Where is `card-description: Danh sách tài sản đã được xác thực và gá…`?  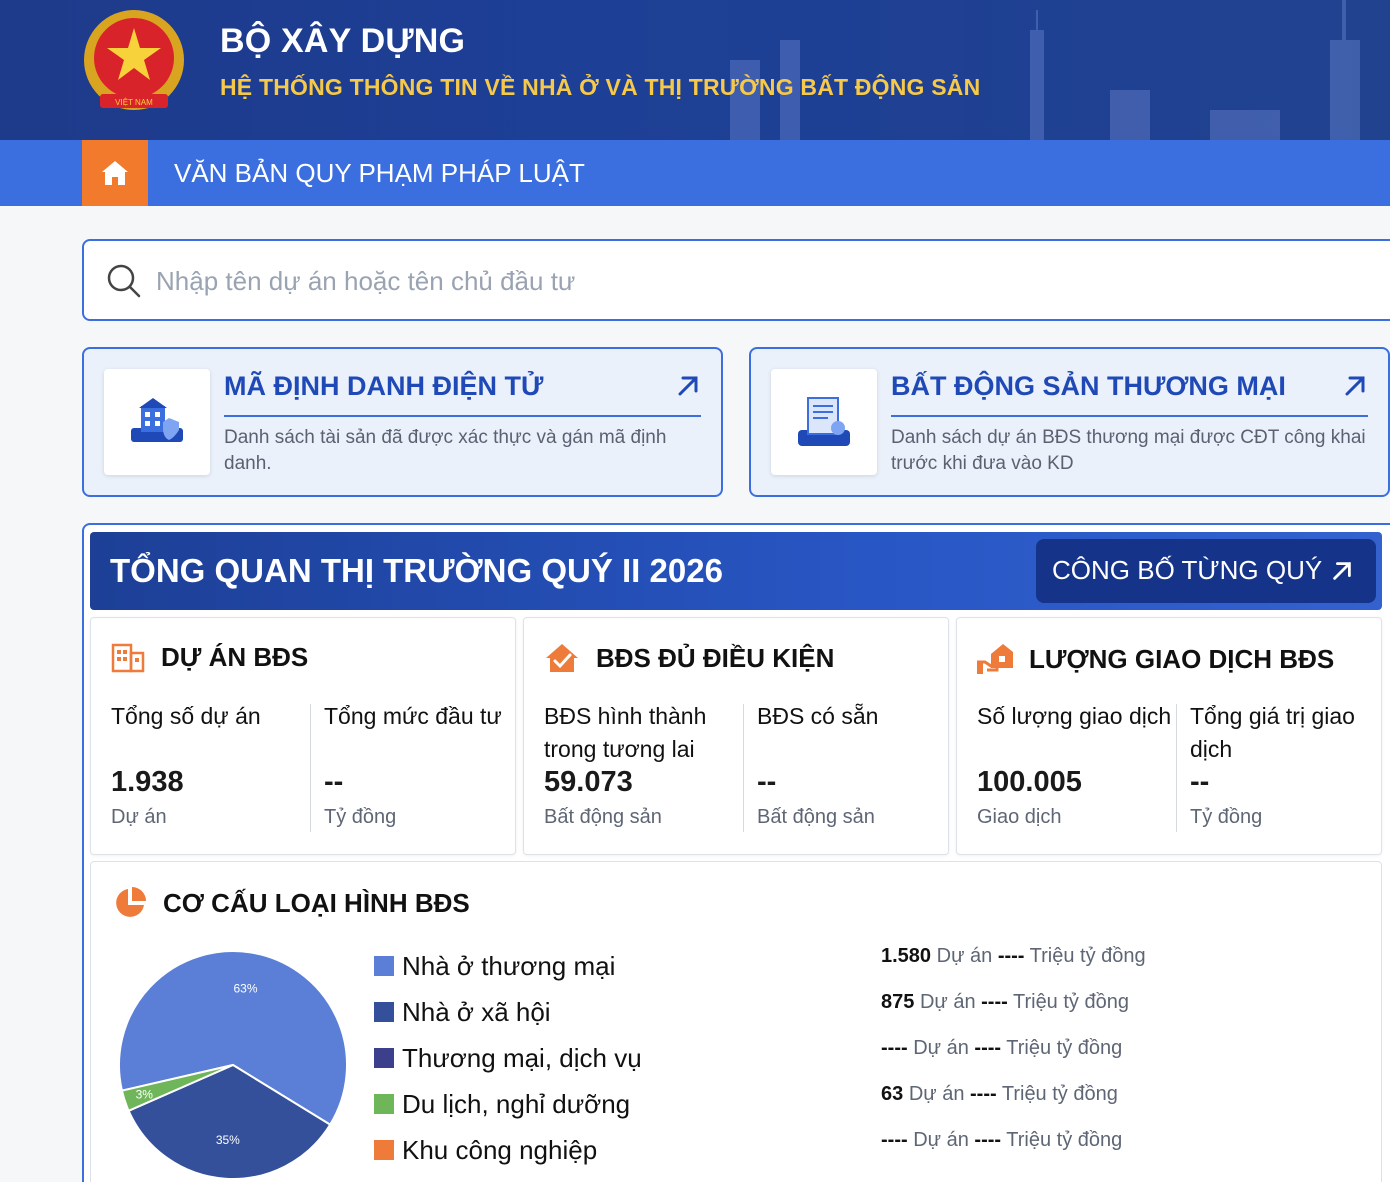 card-description: Danh sách tài sản đã được xác thực và gá… is located at coordinates (445, 450).